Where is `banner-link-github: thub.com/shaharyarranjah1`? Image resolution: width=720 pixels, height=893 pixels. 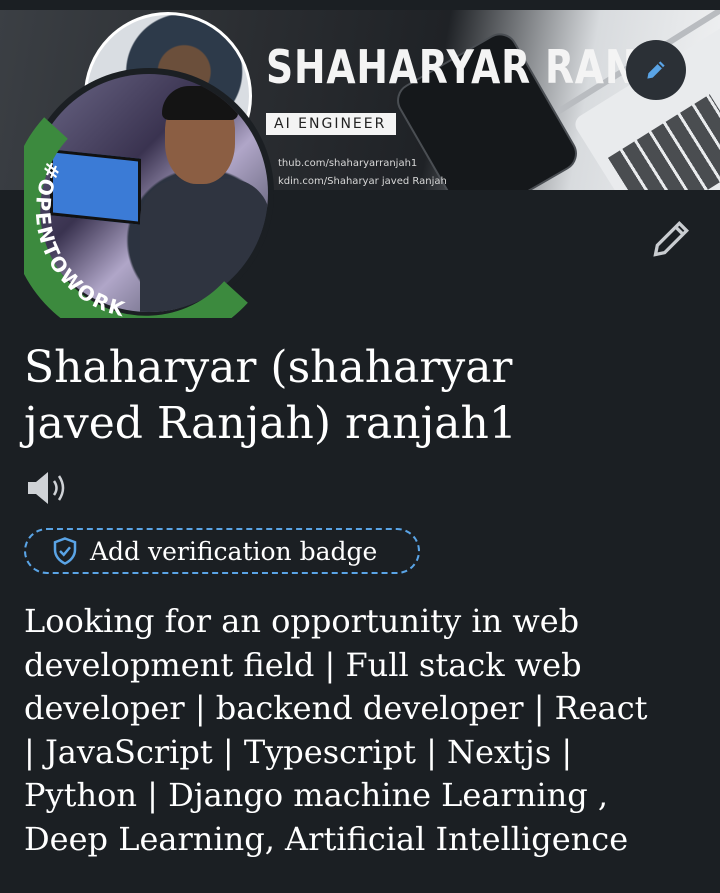
banner-link-github: thub.com/shaharyarranjah1 is located at coordinates (348, 163).